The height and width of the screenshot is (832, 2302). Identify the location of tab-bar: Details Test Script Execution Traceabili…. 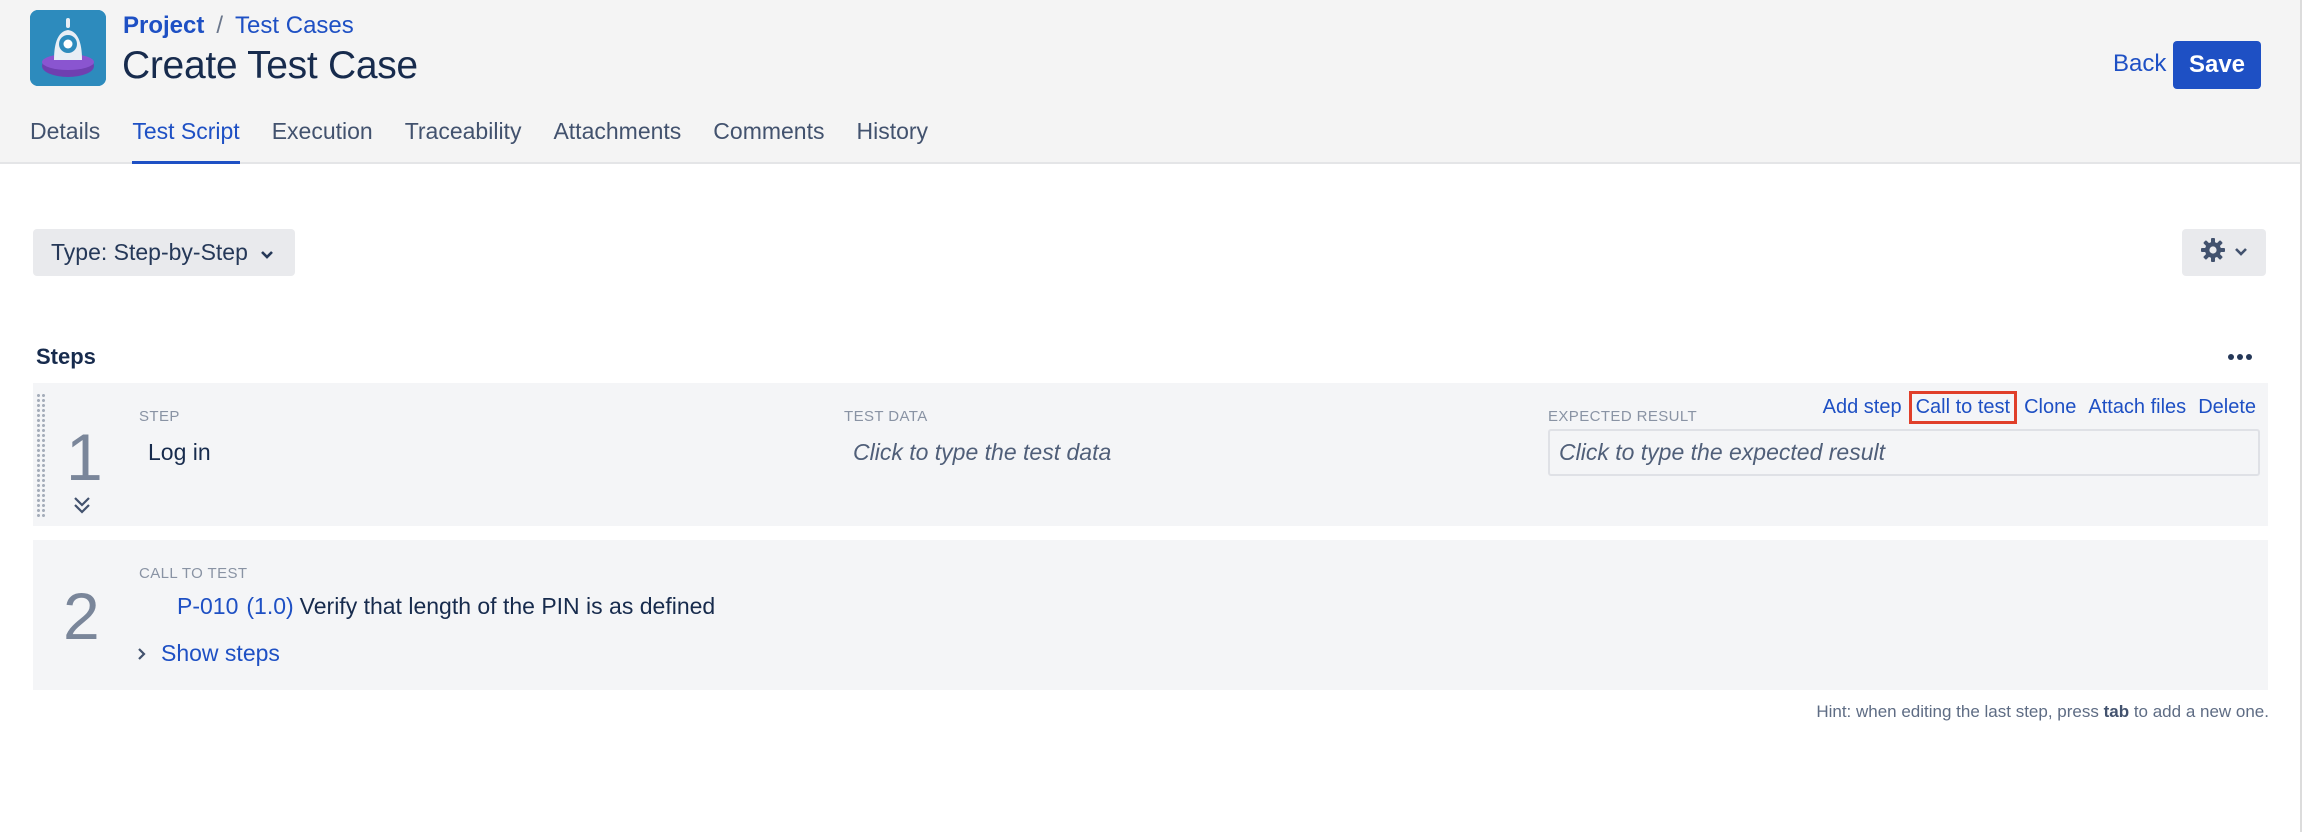
(495, 141).